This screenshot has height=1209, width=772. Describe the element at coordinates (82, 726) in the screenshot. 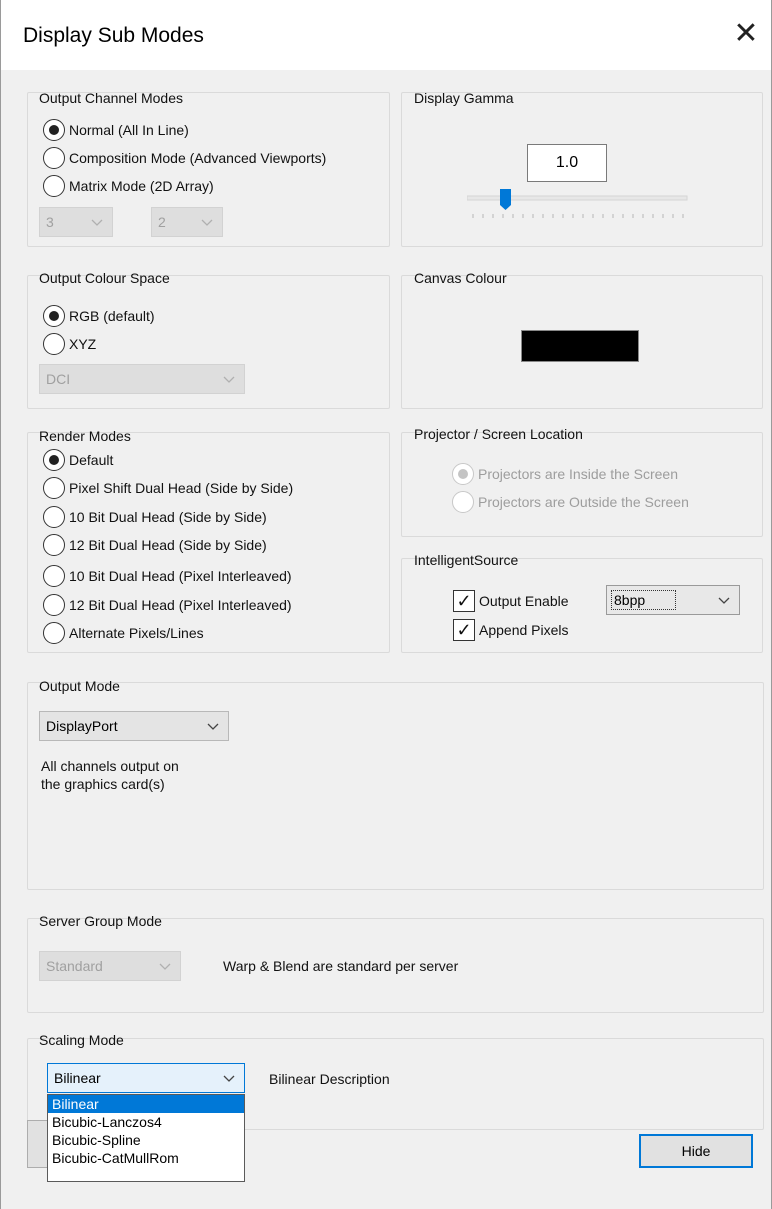

I see `output-mode-value: DisplayPort` at that location.